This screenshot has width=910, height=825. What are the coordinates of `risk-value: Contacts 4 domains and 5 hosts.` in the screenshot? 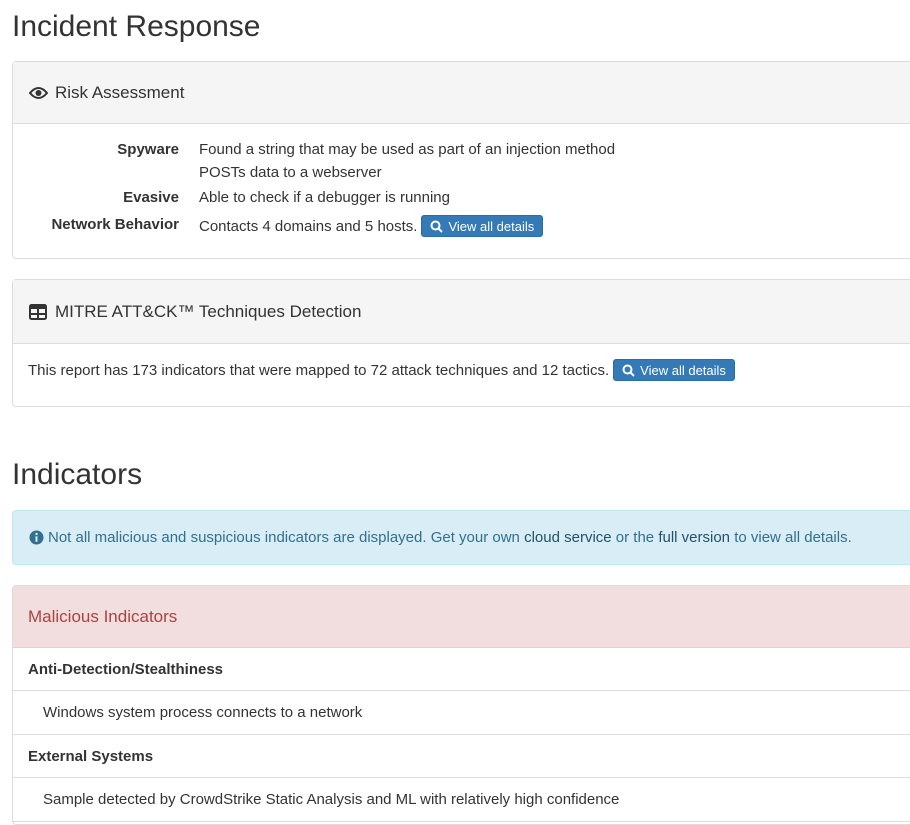 It's located at (308, 226).